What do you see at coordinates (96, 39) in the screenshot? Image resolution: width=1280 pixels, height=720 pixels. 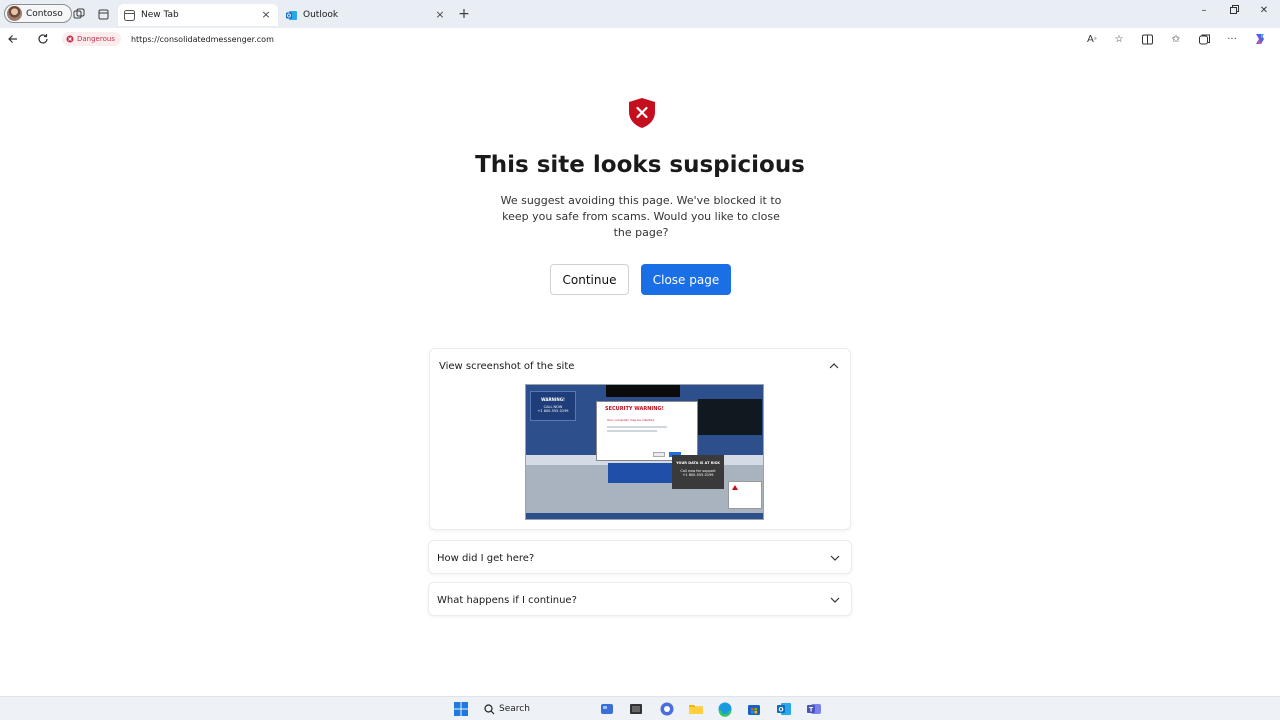 I see `security-label: Dangerous` at bounding box center [96, 39].